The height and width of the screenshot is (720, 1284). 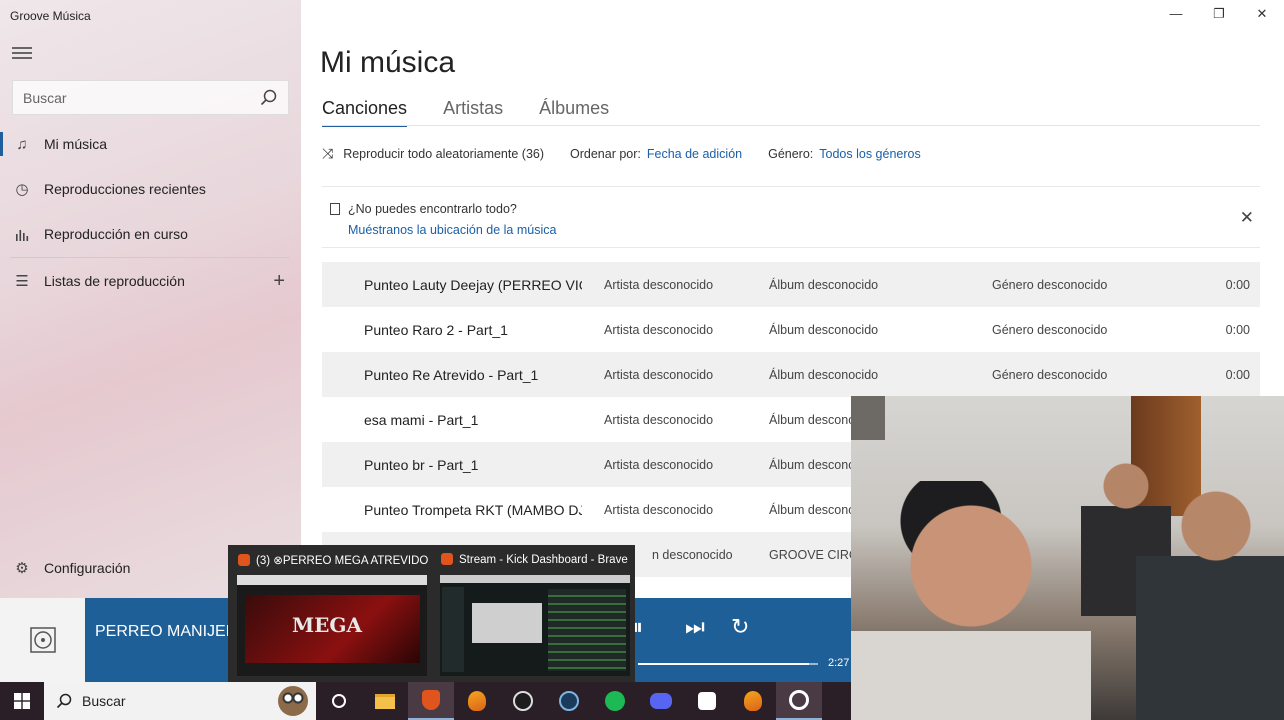 What do you see at coordinates (740, 627) in the screenshot?
I see `repeat-icon: ↻` at bounding box center [740, 627].